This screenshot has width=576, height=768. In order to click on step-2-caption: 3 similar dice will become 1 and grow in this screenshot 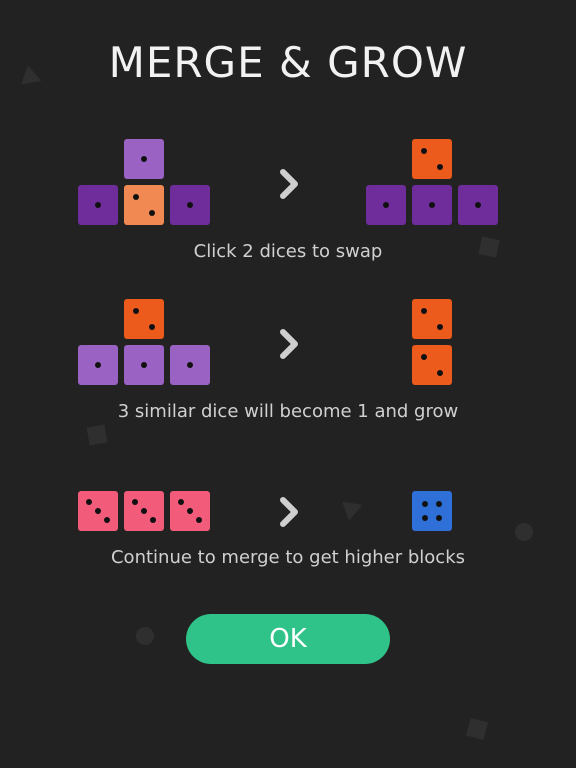, I will do `click(288, 411)`.